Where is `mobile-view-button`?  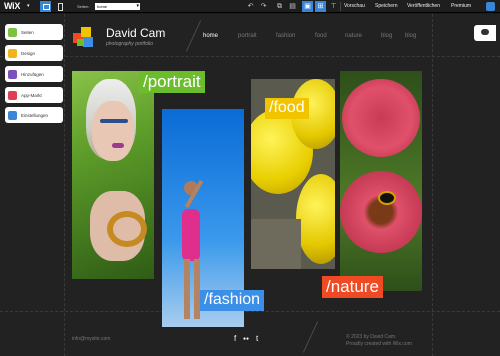 mobile-view-button is located at coordinates (59, 6).